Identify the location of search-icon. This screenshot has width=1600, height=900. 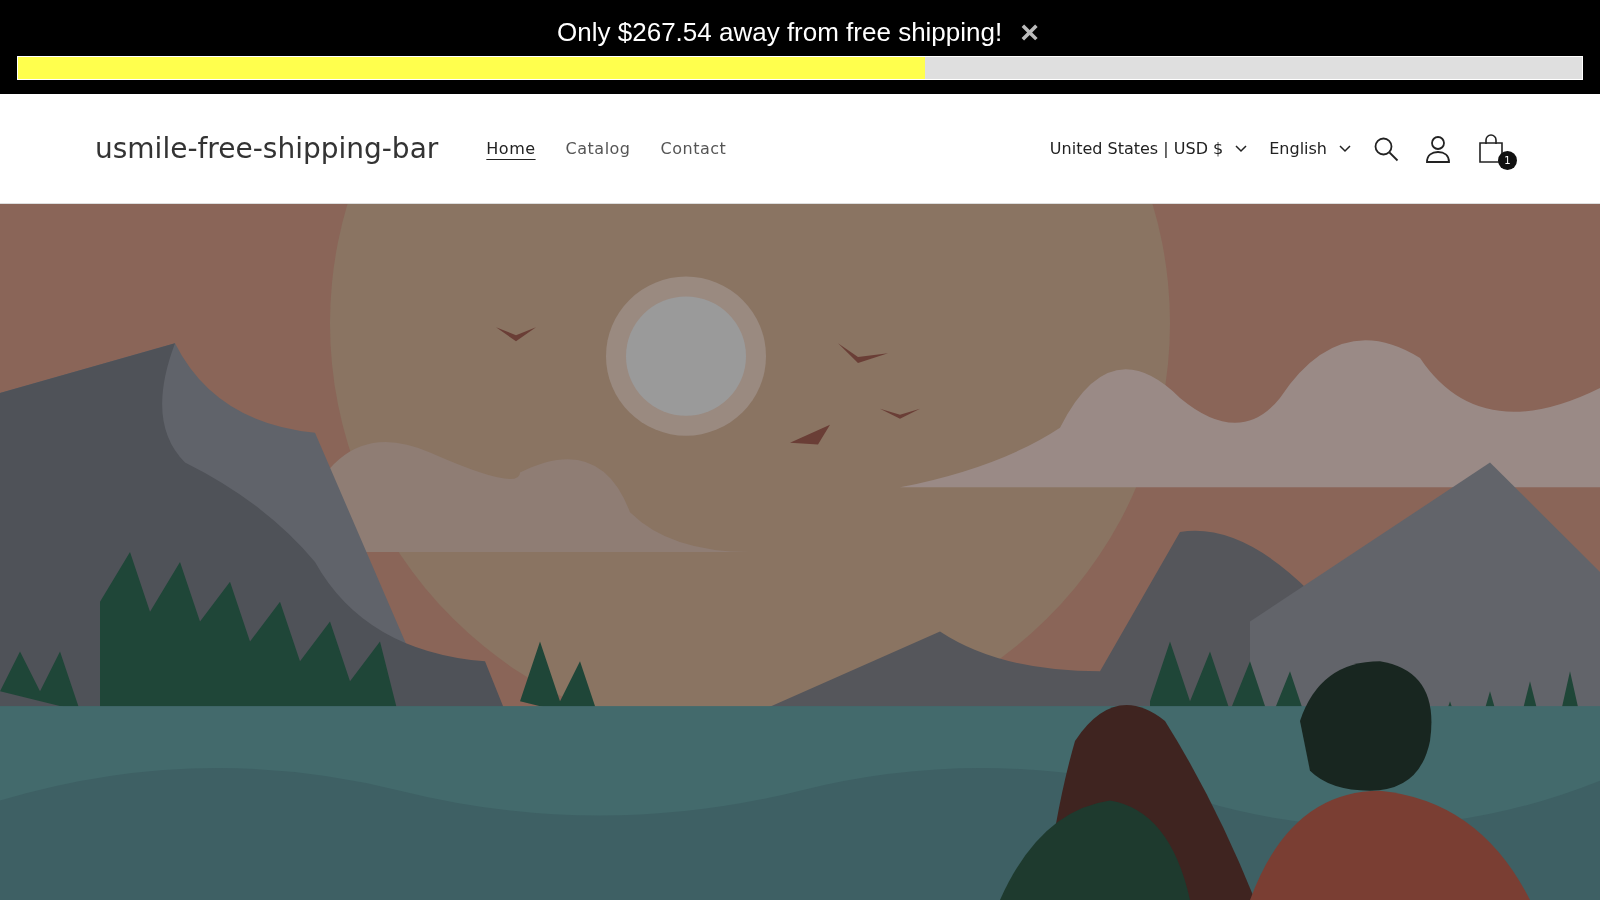
(1386, 148).